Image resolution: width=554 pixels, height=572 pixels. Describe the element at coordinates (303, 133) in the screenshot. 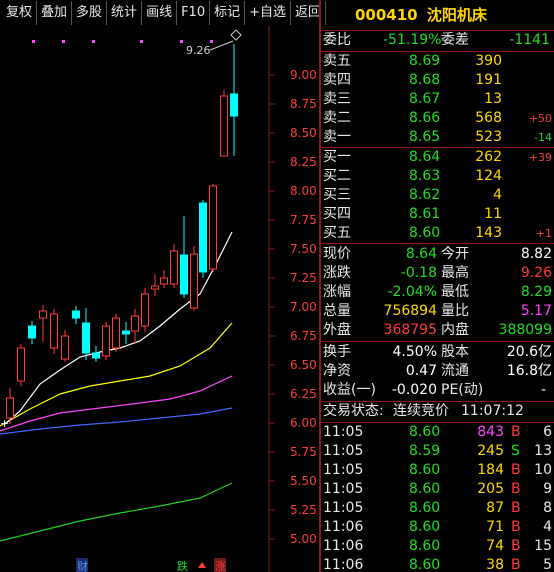

I see `price-label: 8.50` at that location.